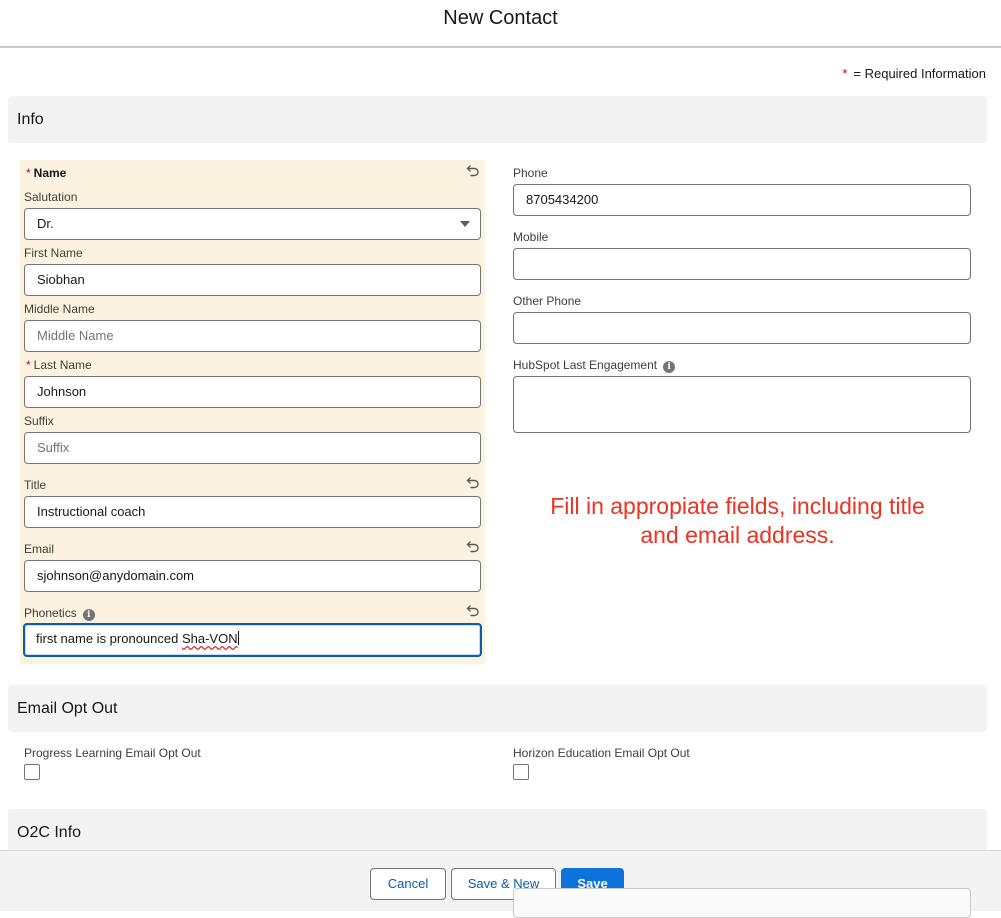  Describe the element at coordinates (49, 832) in the screenshot. I see `section-title-o2c-info: O2C Info` at that location.